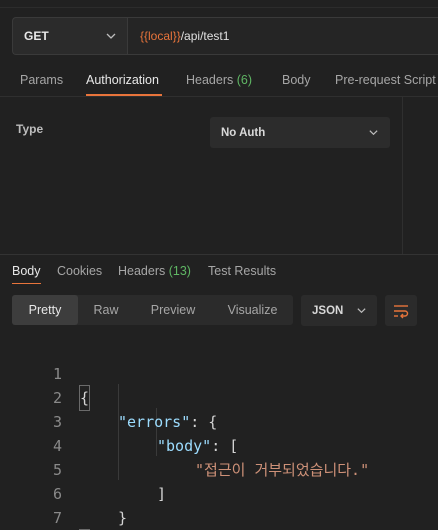 This screenshot has width=438, height=530. Describe the element at coordinates (282, 36) in the screenshot. I see `url-input: {{local}}/api/test1` at that location.